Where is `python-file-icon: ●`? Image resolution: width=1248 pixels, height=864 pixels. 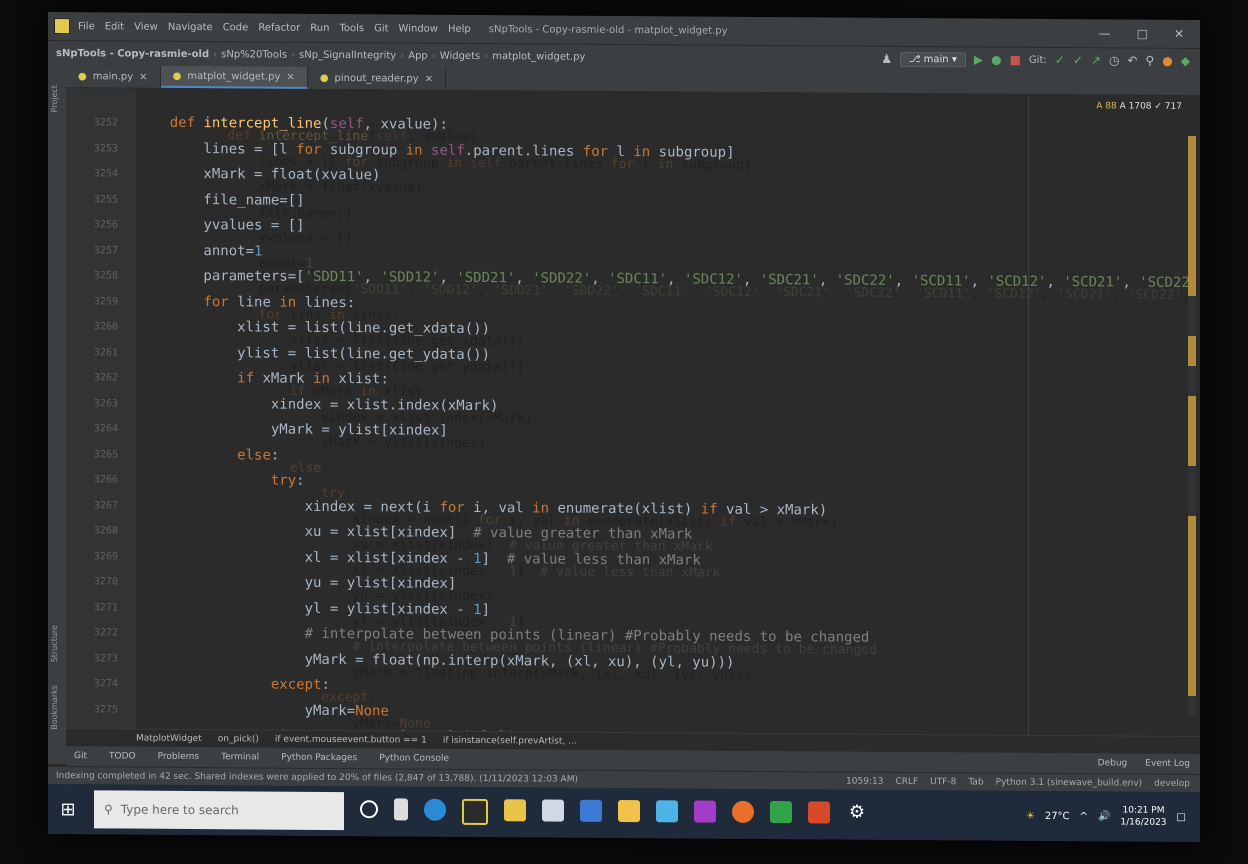 python-file-icon: ● is located at coordinates (177, 76).